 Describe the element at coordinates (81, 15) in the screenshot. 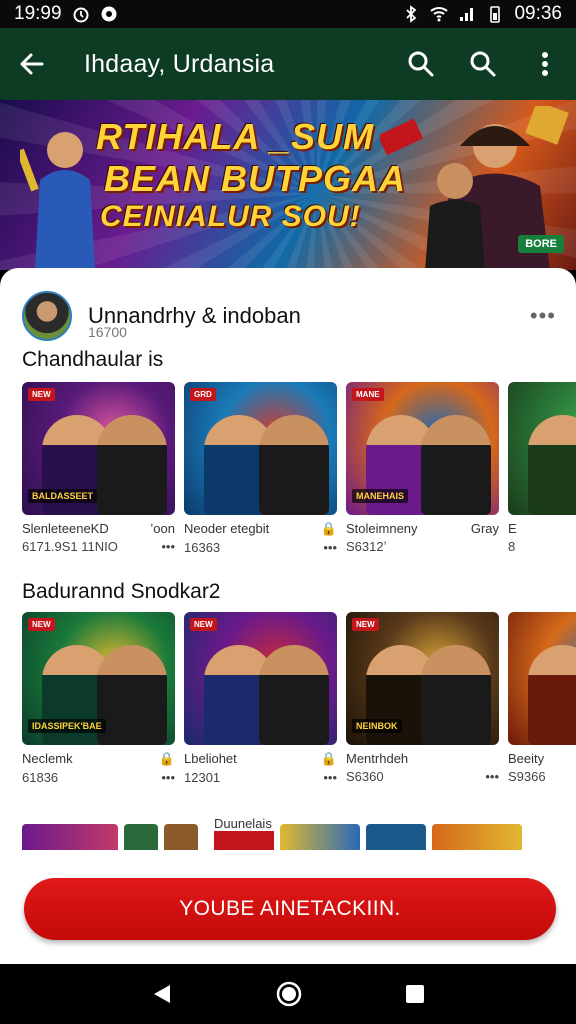

I see `alarm-icon` at that location.